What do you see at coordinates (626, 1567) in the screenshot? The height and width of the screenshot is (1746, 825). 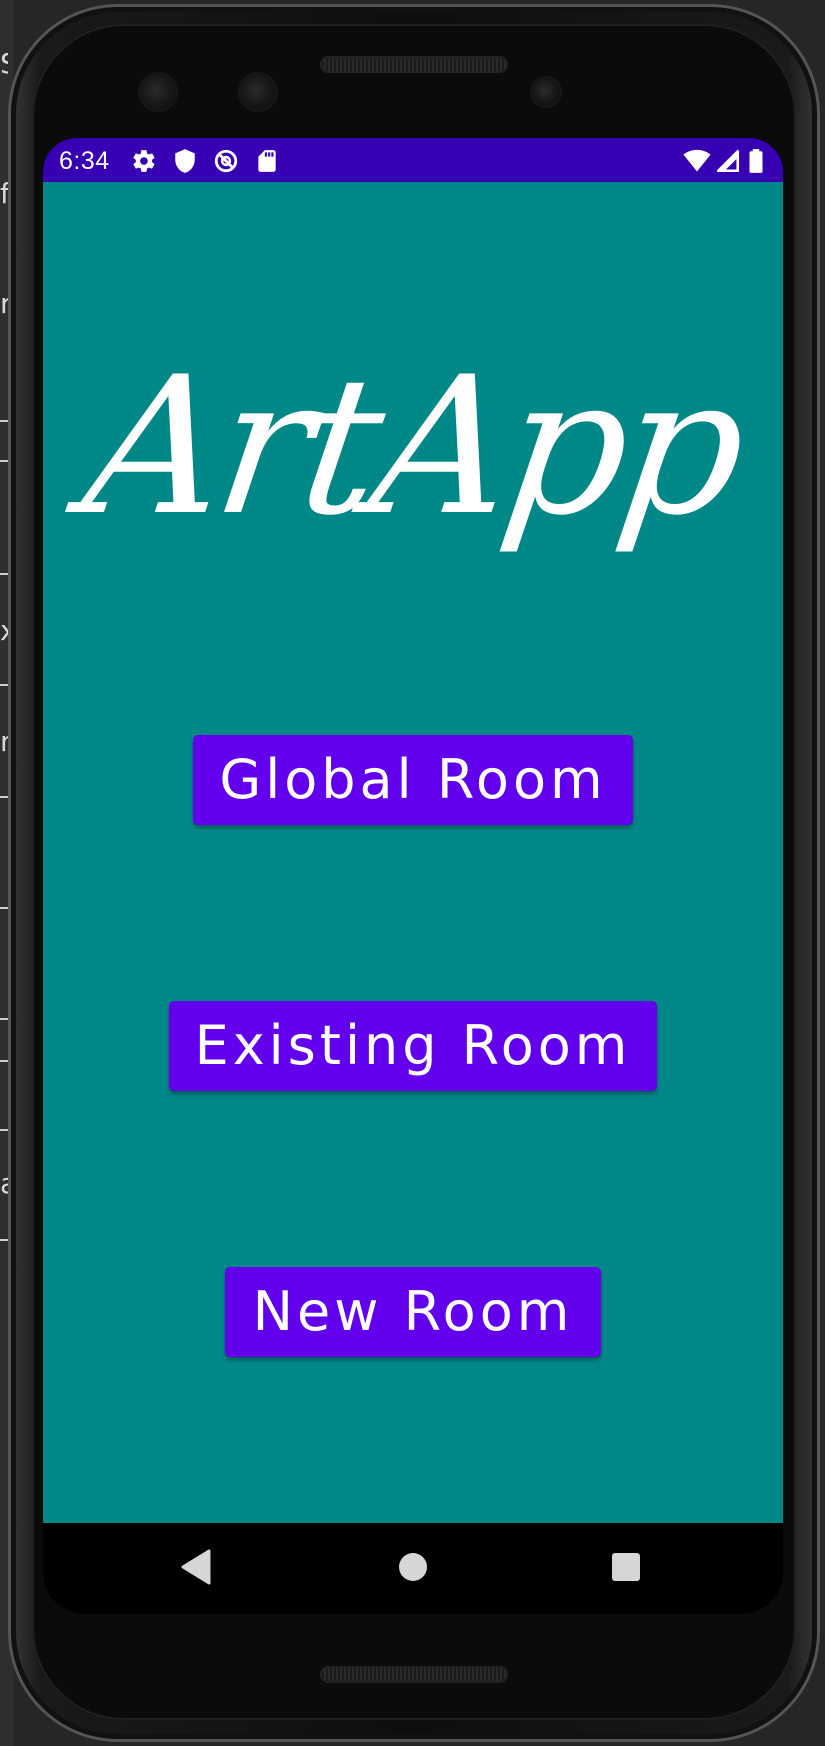 I see `recents-square-icon` at bounding box center [626, 1567].